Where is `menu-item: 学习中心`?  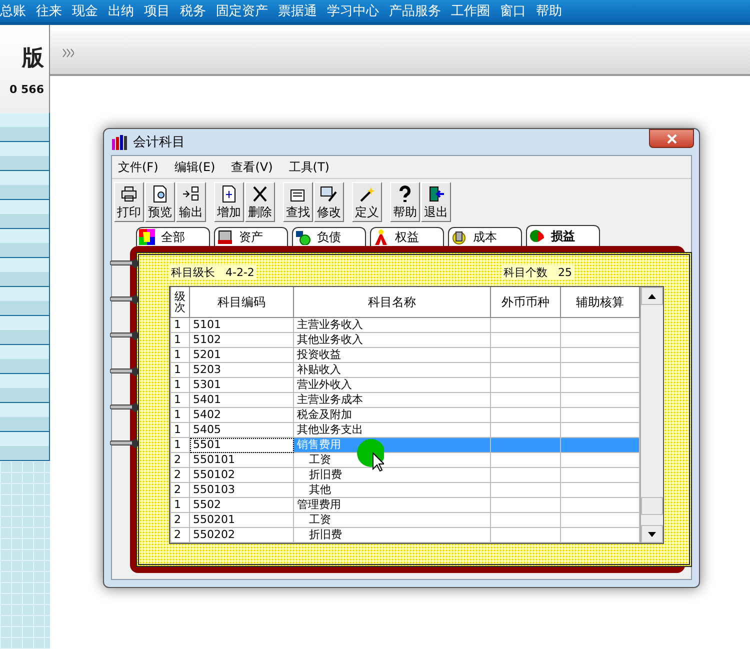
menu-item: 学习中心 is located at coordinates (353, 11).